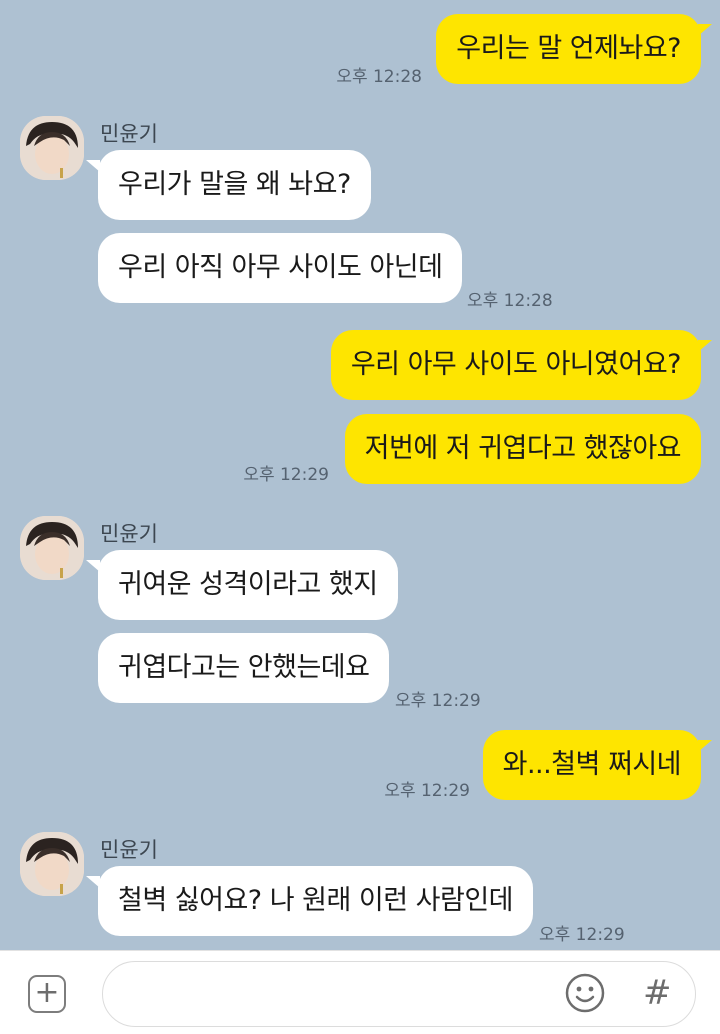  I want to click on outgoing-message: 우리 아무 사이도 아니였어요?, so click(515, 365).